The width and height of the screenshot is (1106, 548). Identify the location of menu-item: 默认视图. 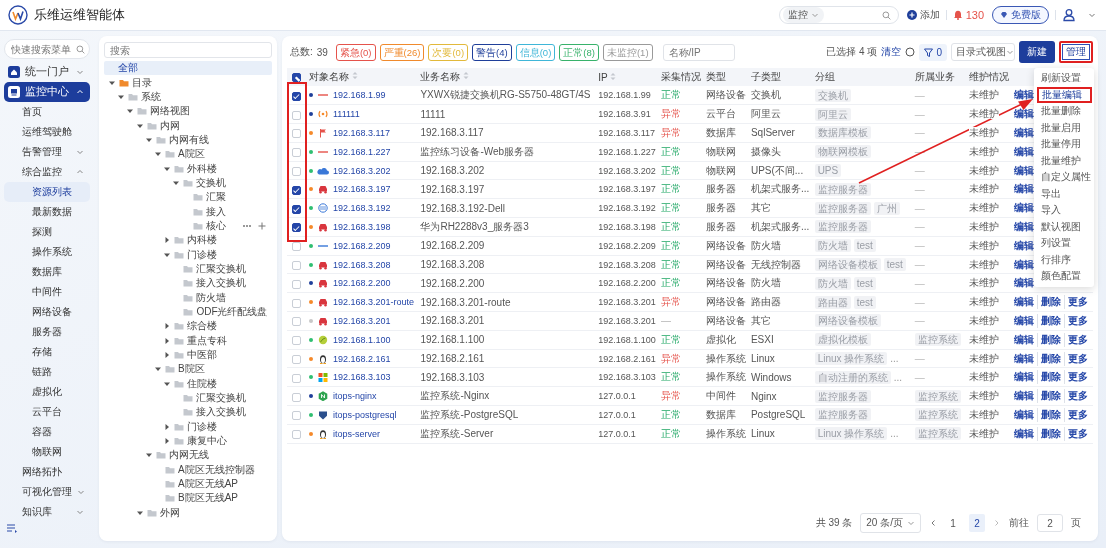
(1064, 226).